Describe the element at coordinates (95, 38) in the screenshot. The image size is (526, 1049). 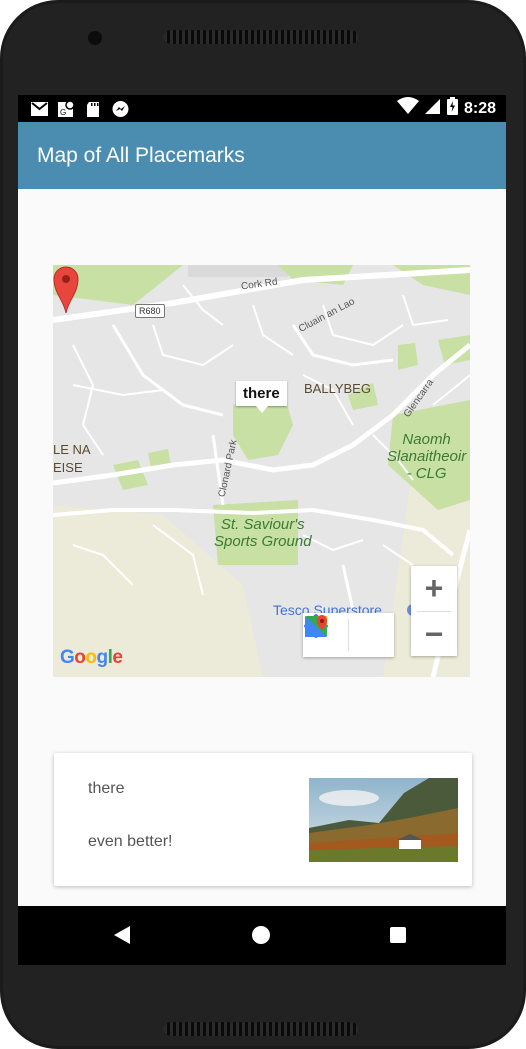
I see `front-camera` at that location.